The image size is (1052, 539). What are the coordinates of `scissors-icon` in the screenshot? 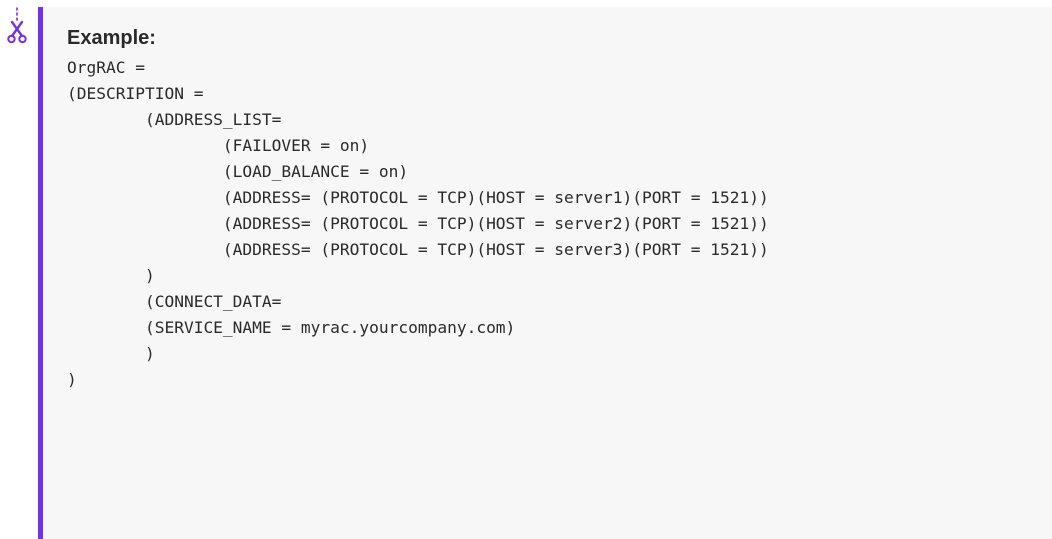 It's located at (17, 25).